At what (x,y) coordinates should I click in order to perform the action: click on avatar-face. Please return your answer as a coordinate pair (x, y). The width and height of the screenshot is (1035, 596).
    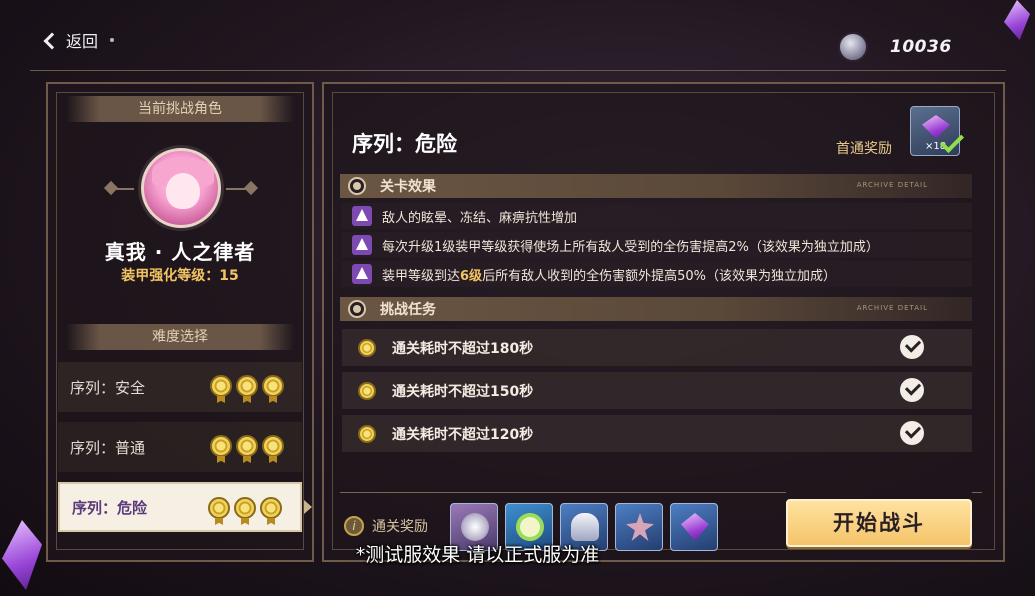
    Looking at the image, I should click on (183, 191).